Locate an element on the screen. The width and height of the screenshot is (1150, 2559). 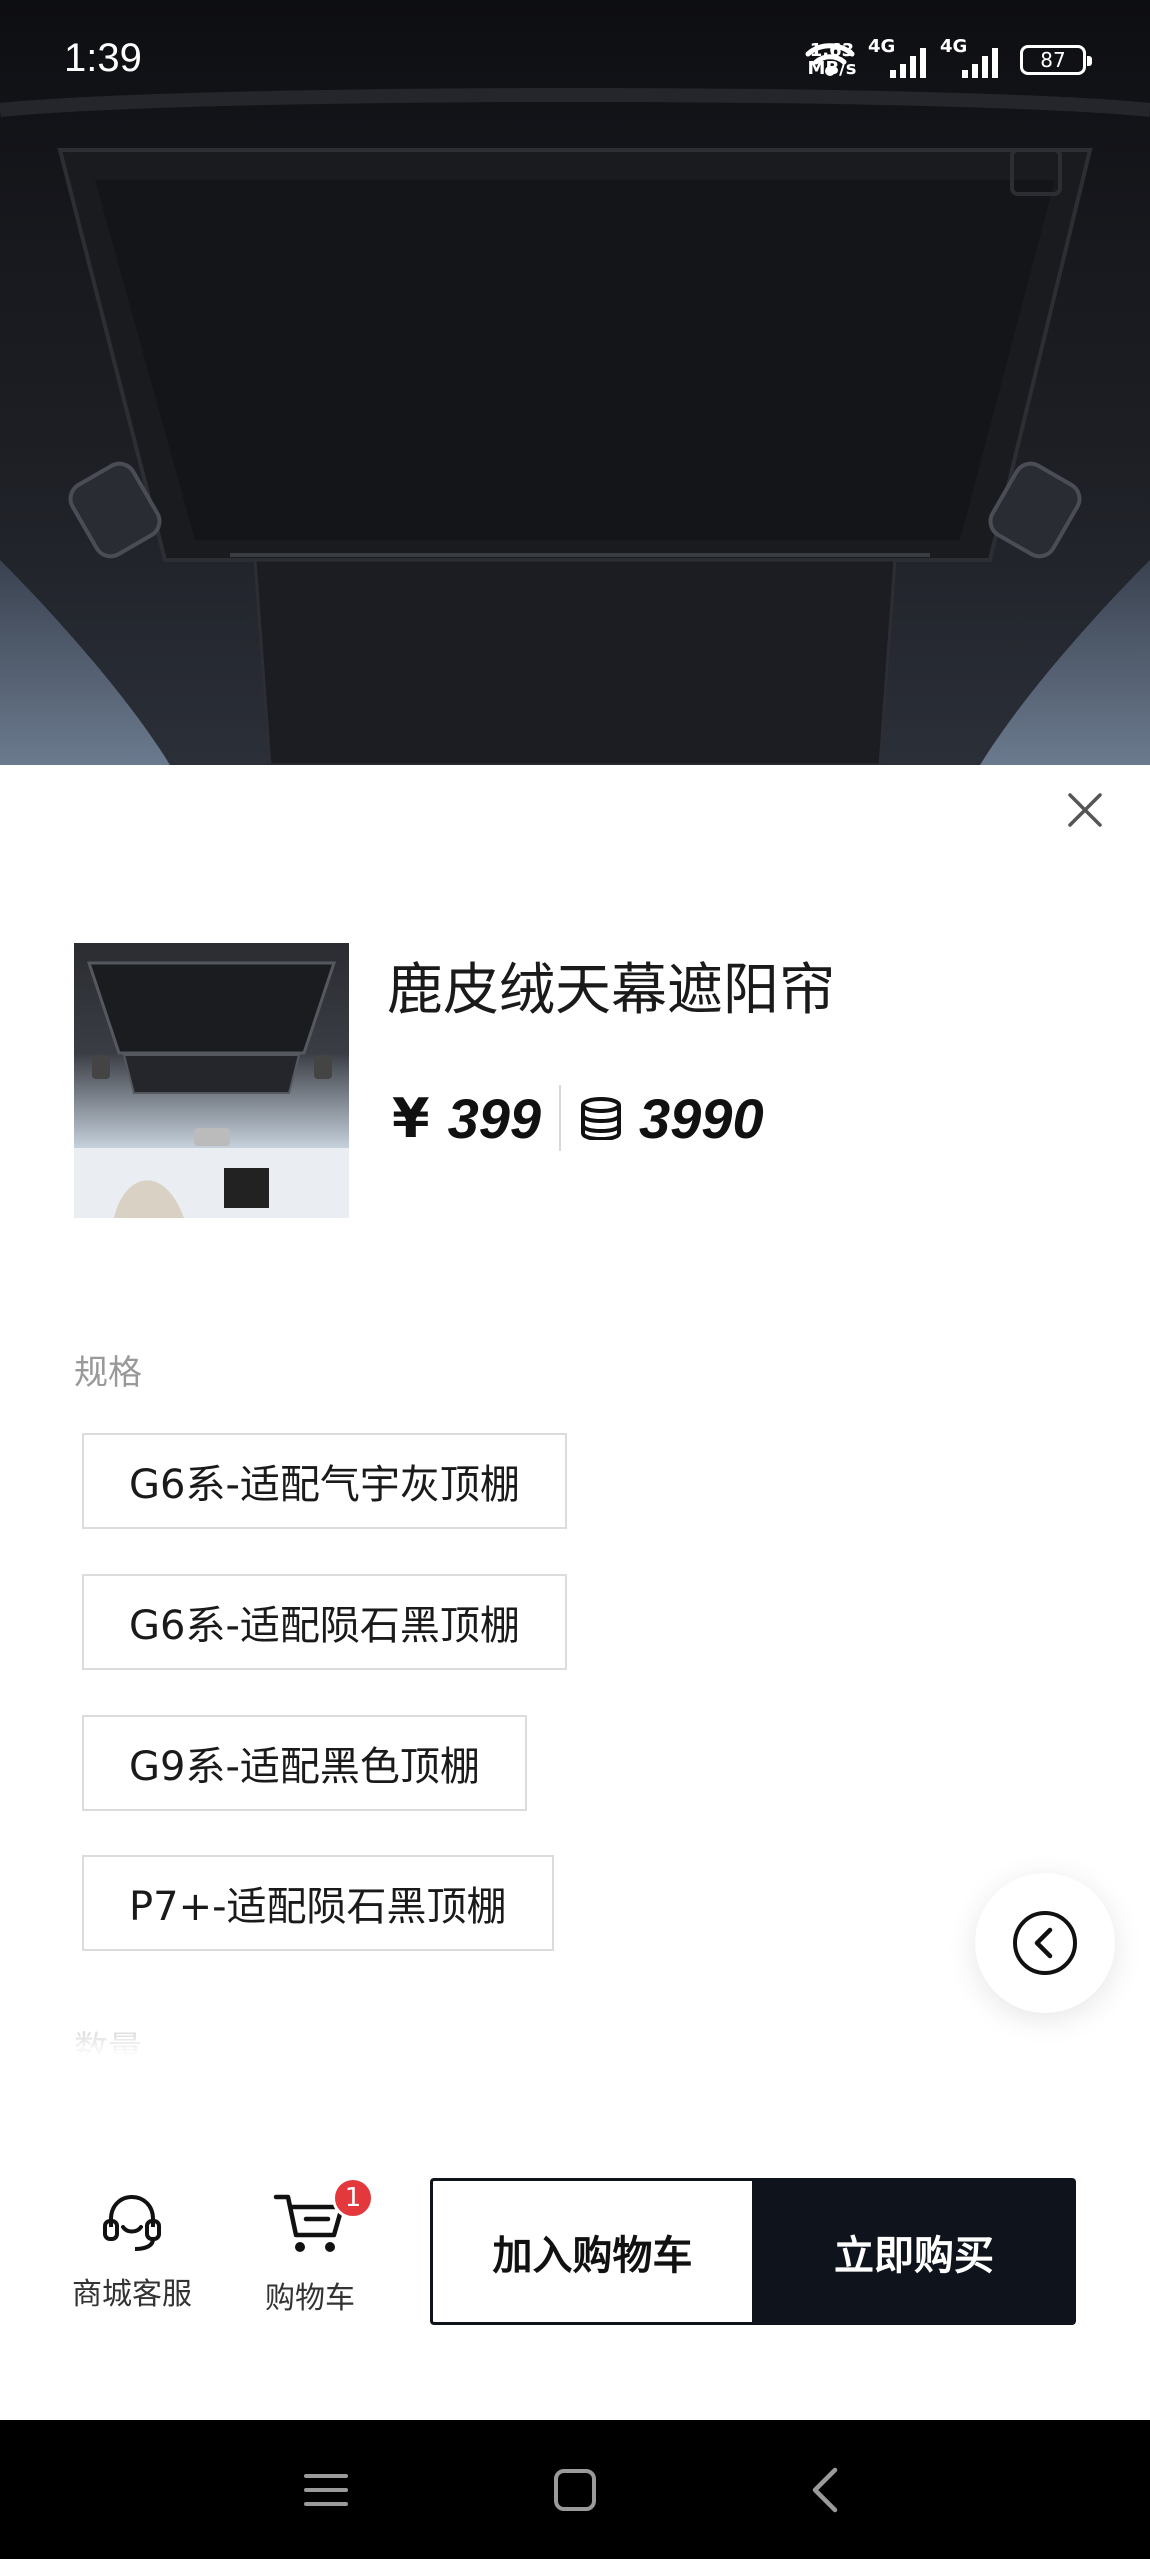
price-row: ¥ 399 3990 is located at coordinates (578, 1118).